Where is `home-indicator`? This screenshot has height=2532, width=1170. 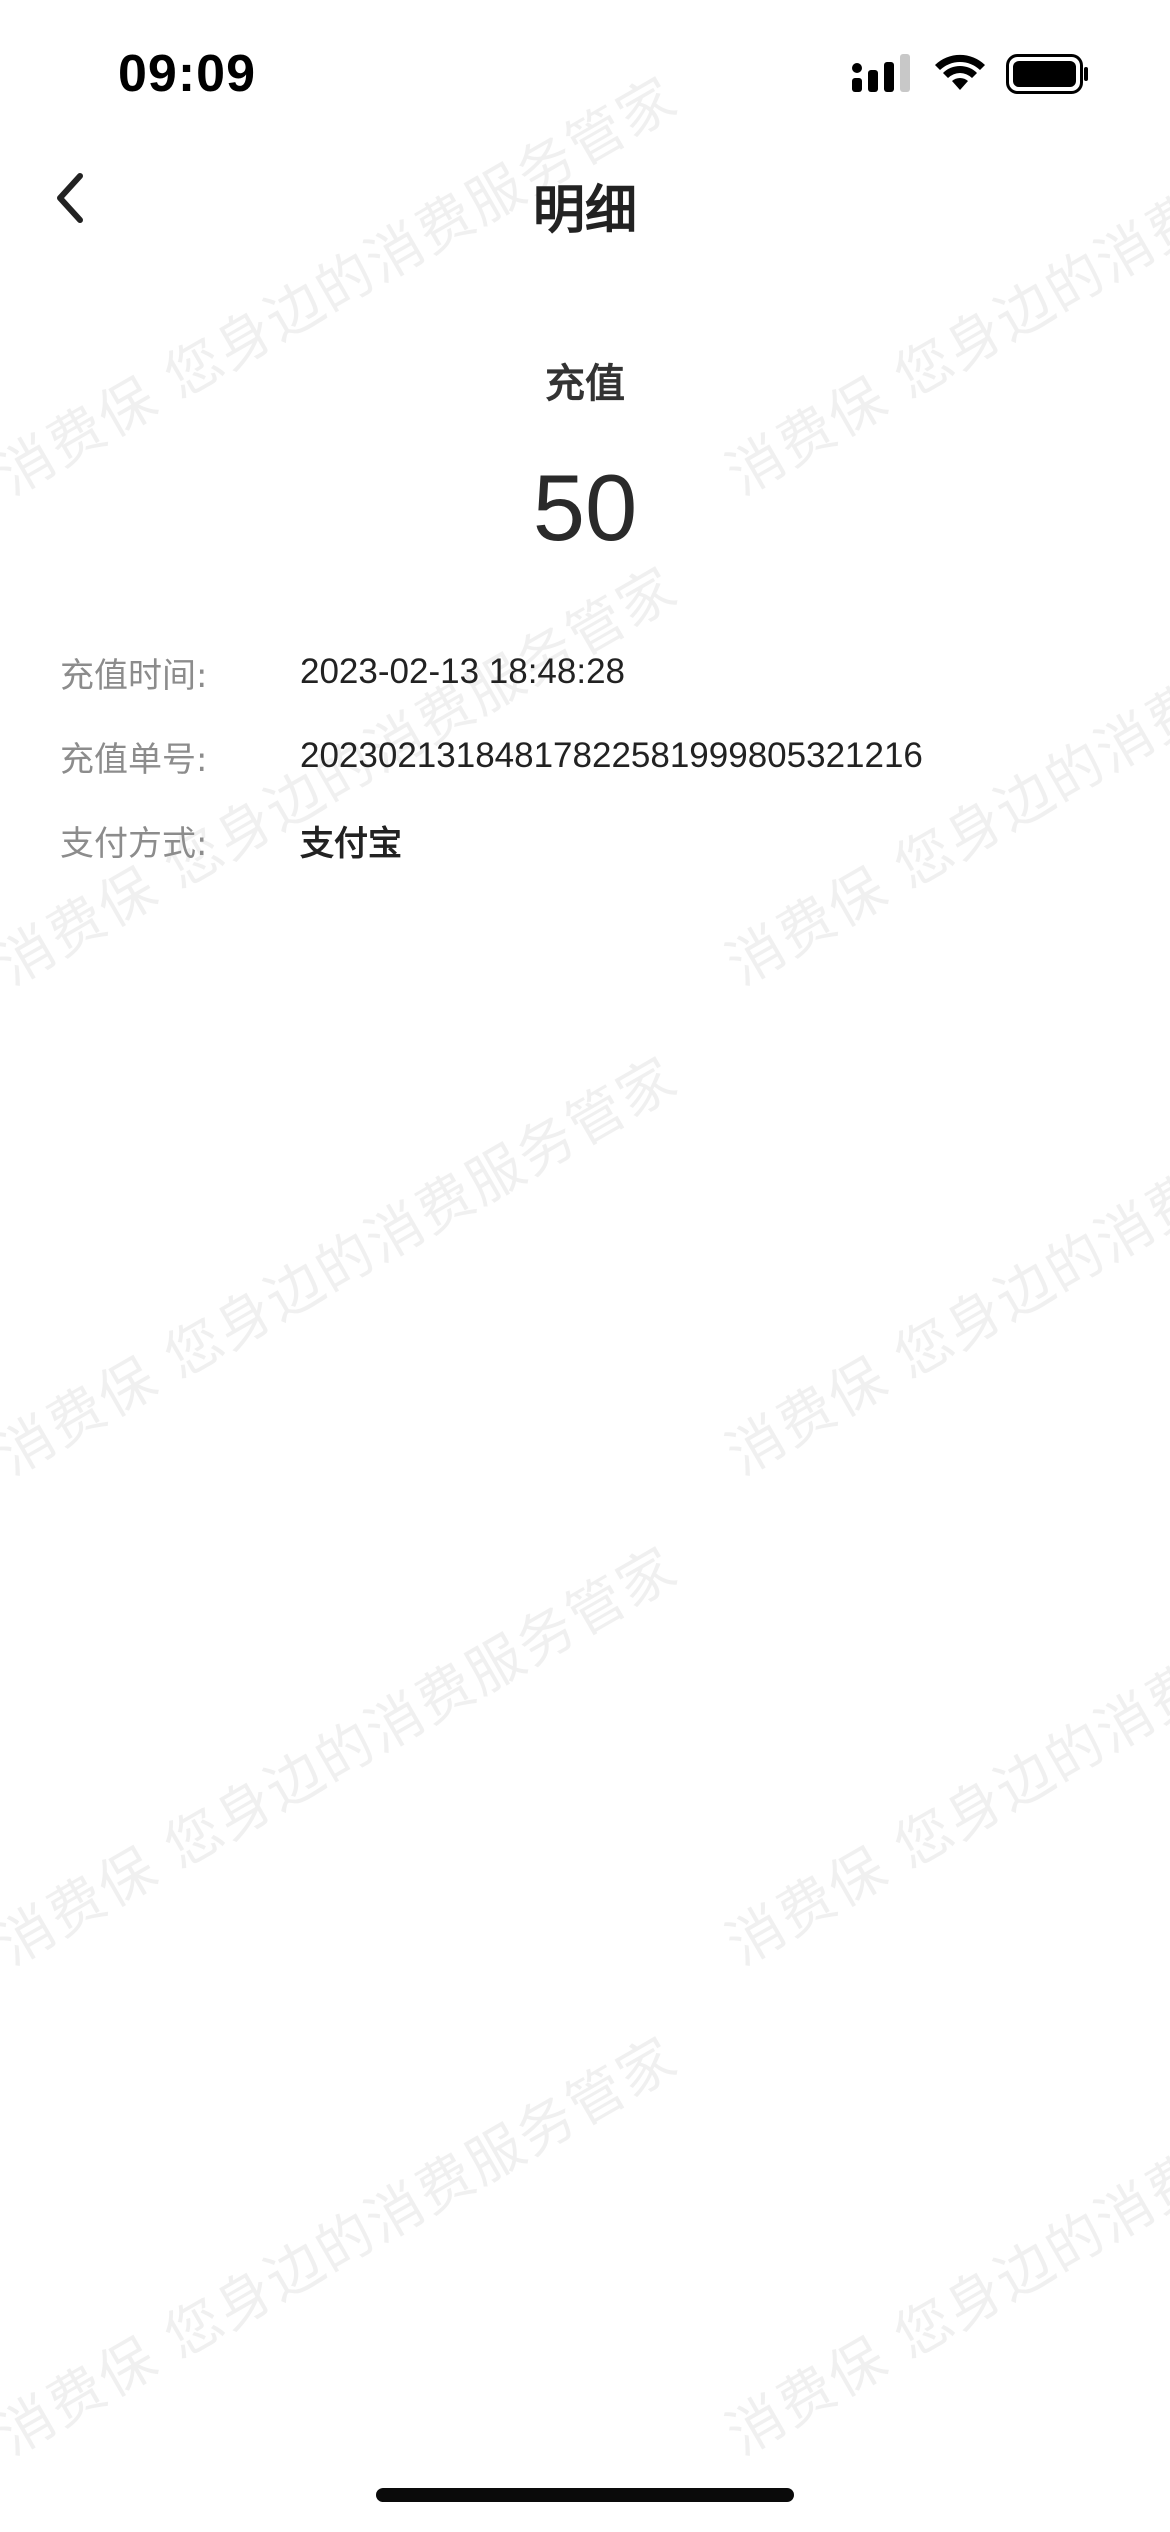
home-indicator is located at coordinates (585, 2495).